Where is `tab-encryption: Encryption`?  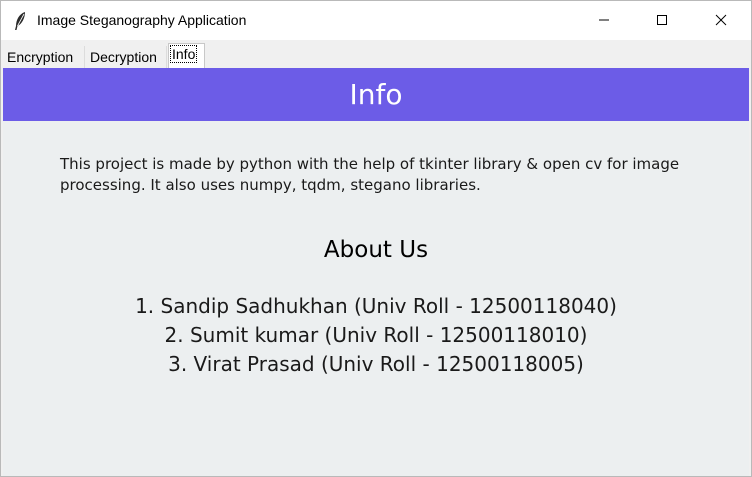
tab-encryption: Encryption is located at coordinates (44, 57).